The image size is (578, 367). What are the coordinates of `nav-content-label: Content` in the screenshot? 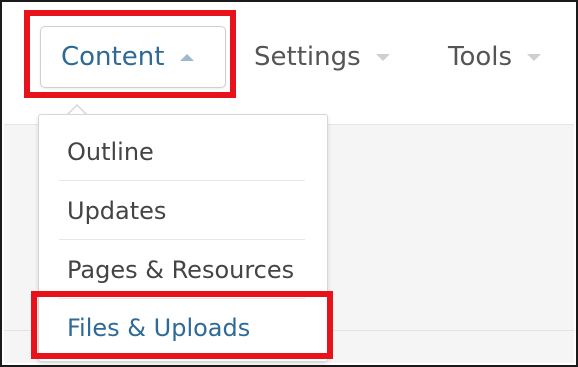 It's located at (113, 57).